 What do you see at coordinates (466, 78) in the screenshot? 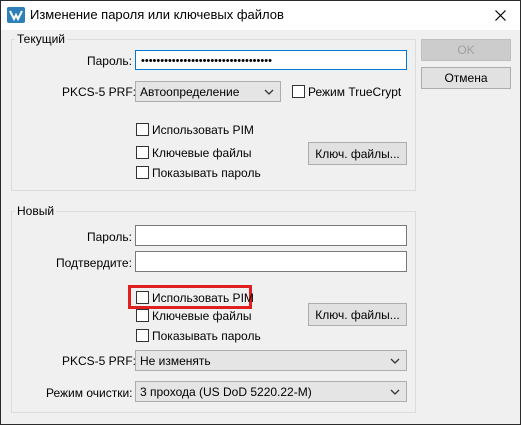
I see `cancel-button: Отмена` at bounding box center [466, 78].